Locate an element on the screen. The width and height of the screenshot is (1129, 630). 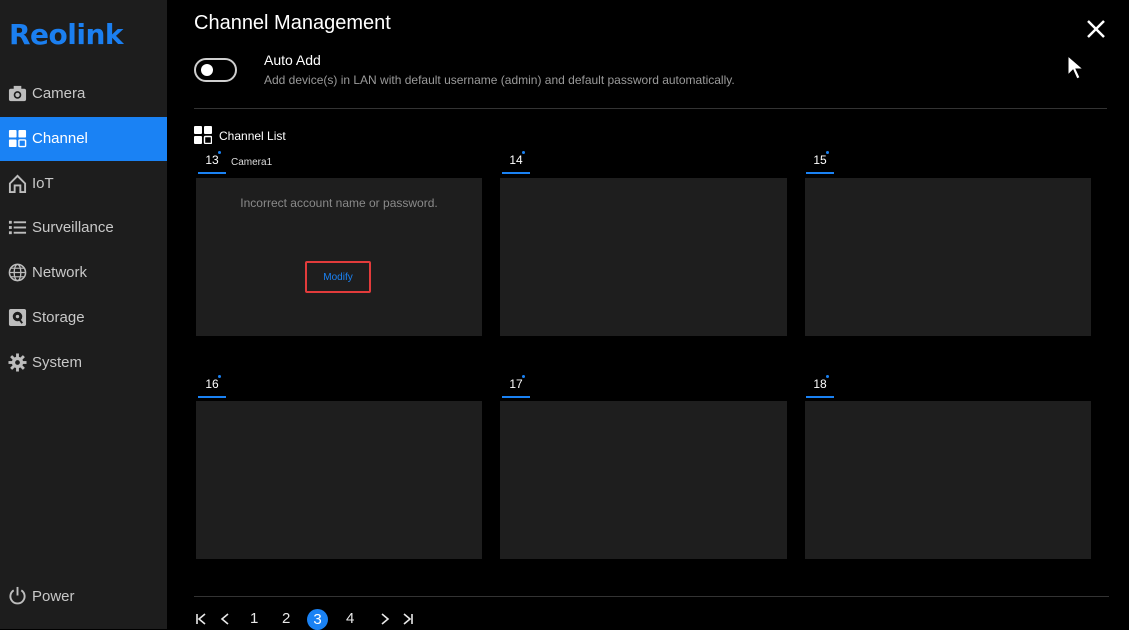
power-button: Power is located at coordinates (83, 596).